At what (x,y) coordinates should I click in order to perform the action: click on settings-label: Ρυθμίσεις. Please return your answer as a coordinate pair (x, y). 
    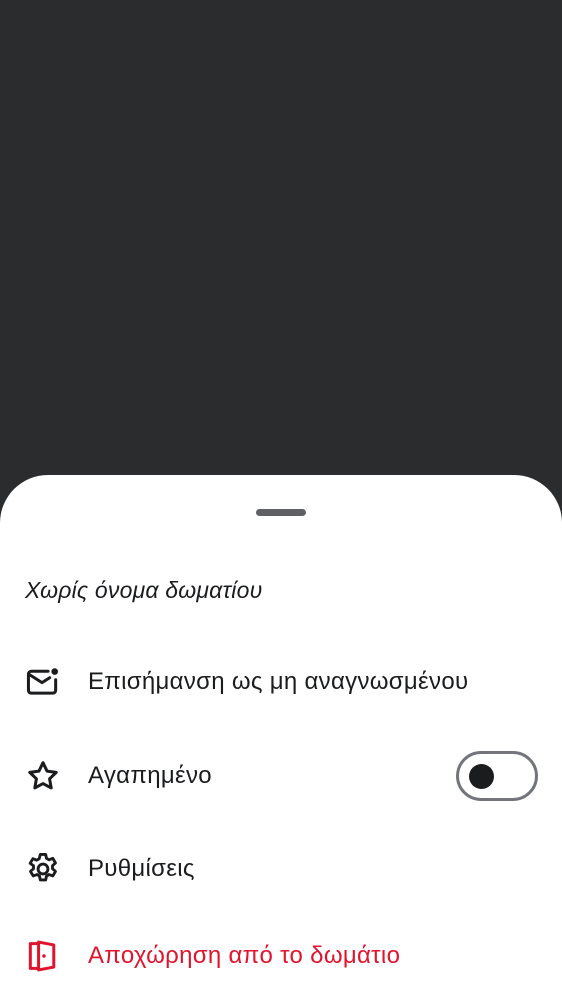
    Looking at the image, I should click on (141, 868).